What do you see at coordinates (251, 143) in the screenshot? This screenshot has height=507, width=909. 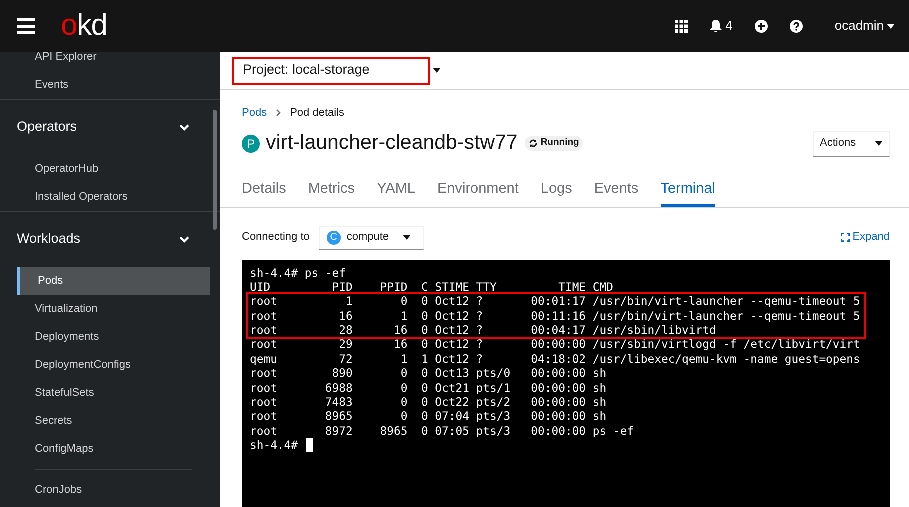 I see `pod-badge: P` at bounding box center [251, 143].